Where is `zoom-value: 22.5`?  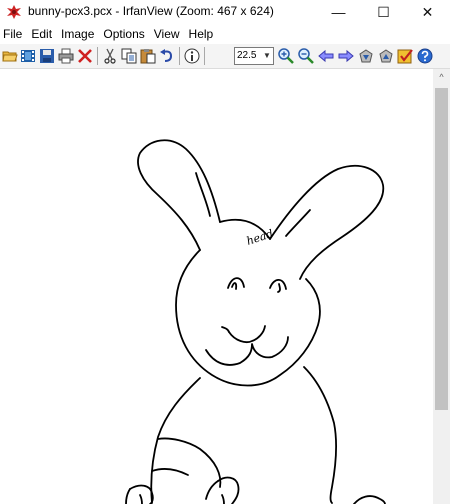 zoom-value: 22.5 is located at coordinates (247, 55).